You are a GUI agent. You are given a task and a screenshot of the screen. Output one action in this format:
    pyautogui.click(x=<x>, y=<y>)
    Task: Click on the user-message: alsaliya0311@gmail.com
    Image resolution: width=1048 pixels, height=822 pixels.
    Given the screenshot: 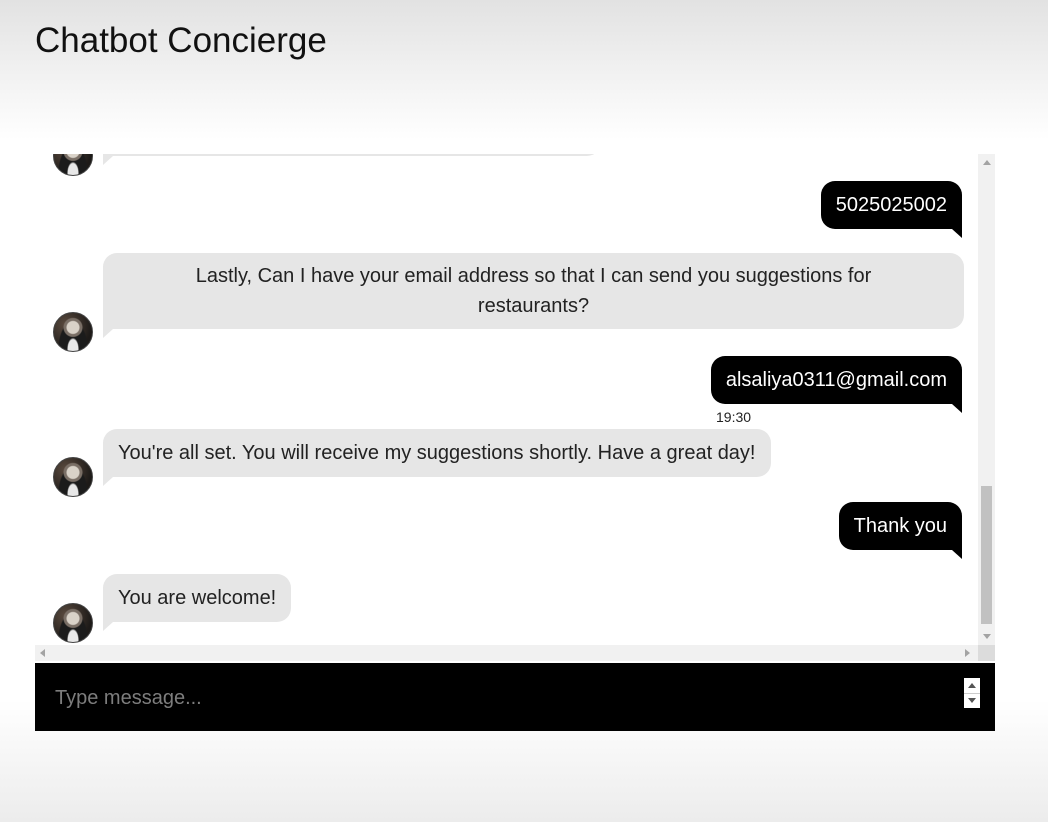 What is the action you would take?
    pyautogui.click(x=836, y=384)
    